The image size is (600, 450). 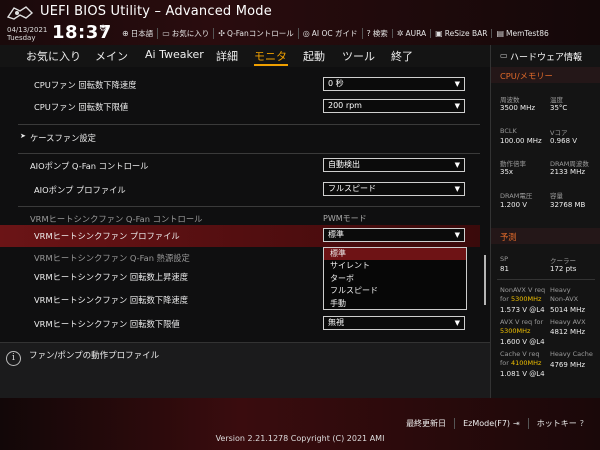 What do you see at coordinates (260, 33) in the screenshot?
I see `qfan-label: Q-Fanコントロール` at bounding box center [260, 33].